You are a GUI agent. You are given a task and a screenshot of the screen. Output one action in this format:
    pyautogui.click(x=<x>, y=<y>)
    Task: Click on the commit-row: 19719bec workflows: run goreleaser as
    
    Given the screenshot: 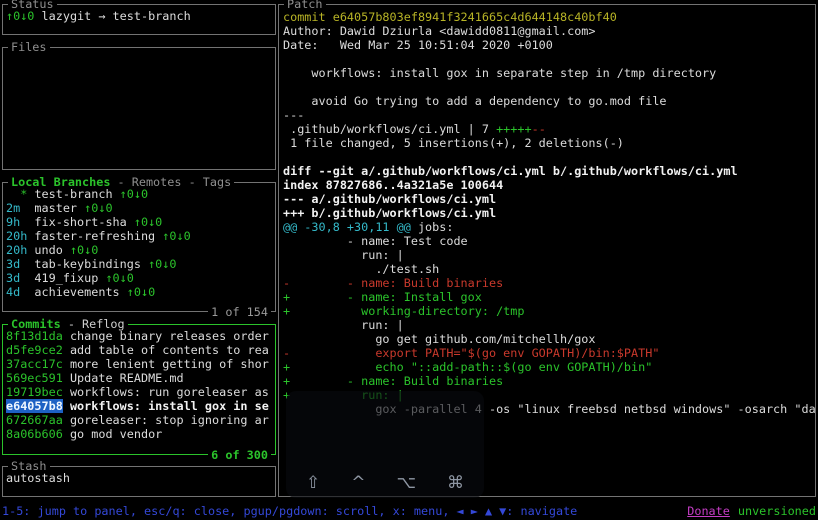 What is the action you would take?
    pyautogui.click(x=139, y=392)
    